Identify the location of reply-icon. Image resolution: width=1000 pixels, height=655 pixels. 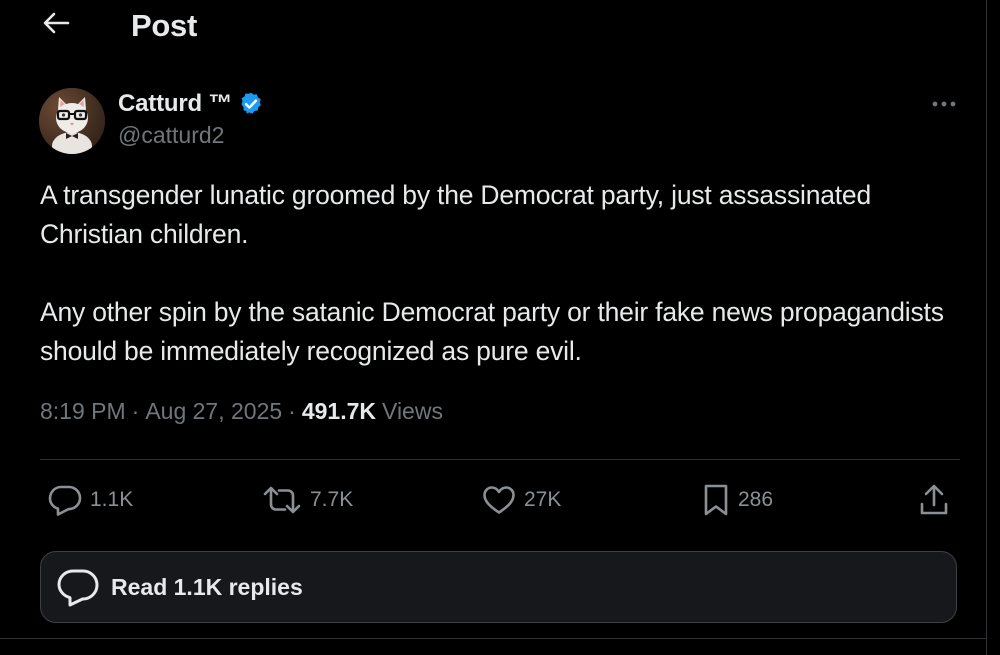
(65, 500).